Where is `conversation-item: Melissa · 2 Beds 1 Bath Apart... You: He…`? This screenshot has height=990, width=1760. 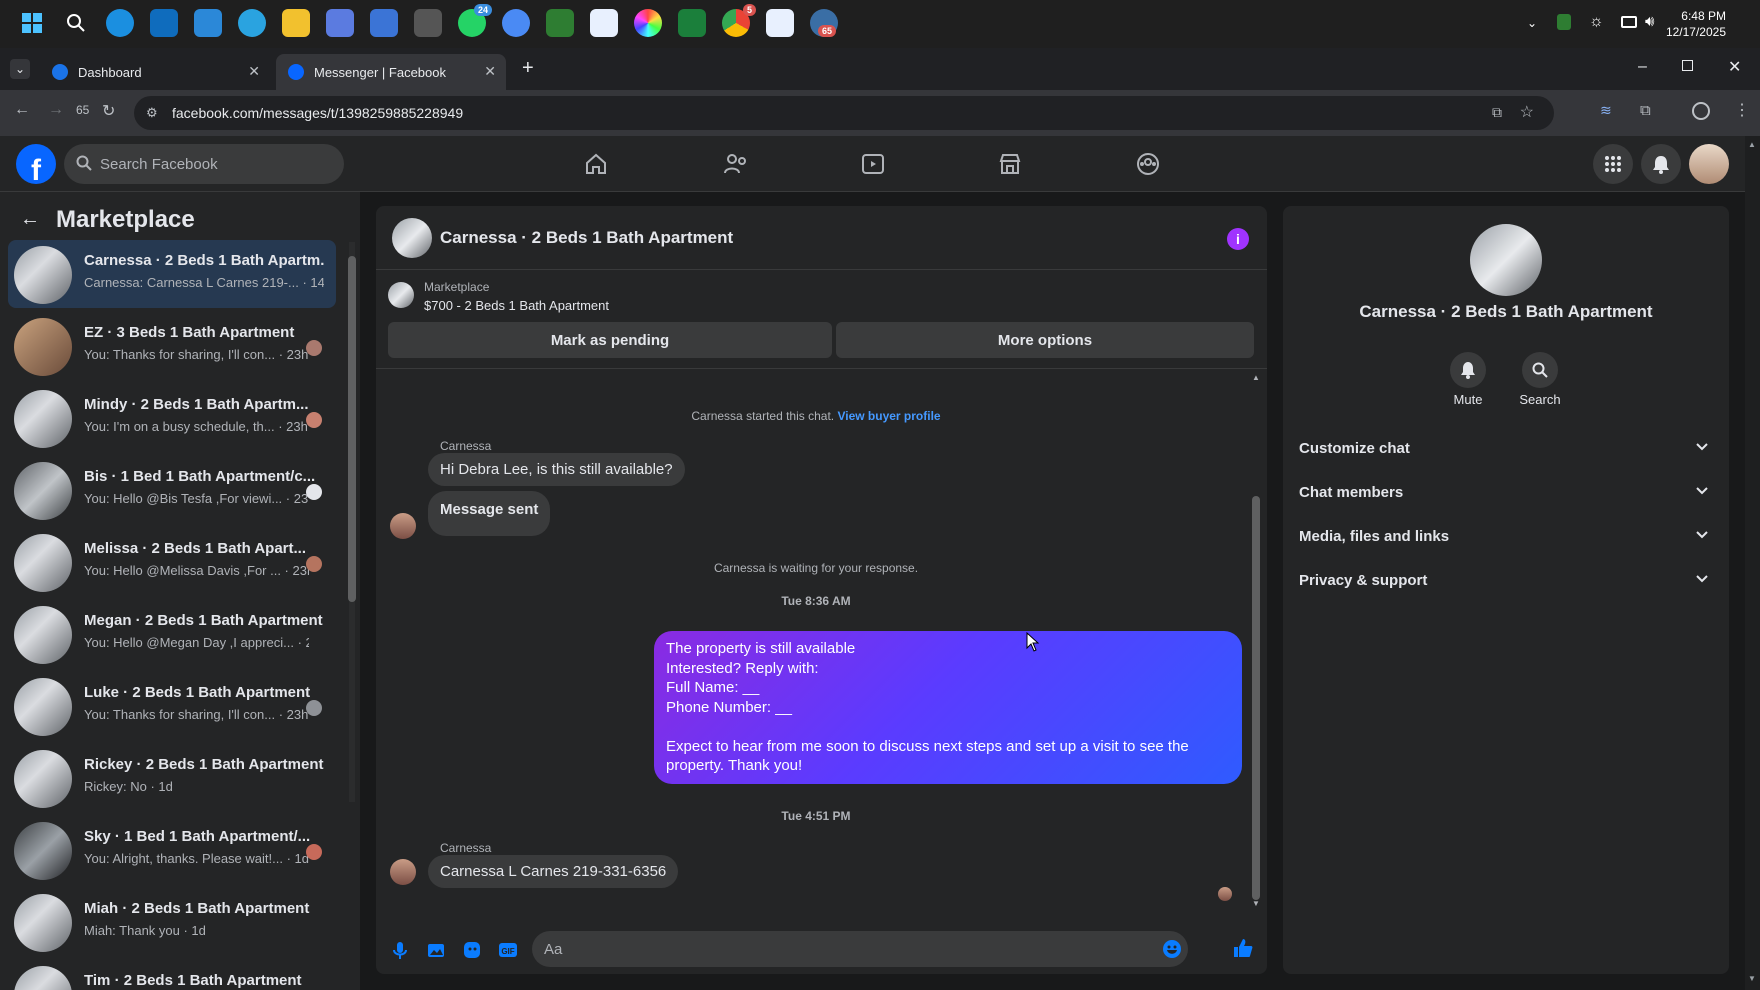 conversation-item: Melissa · 2 Beds 1 Bath Apart... You: He… is located at coordinates (172, 562).